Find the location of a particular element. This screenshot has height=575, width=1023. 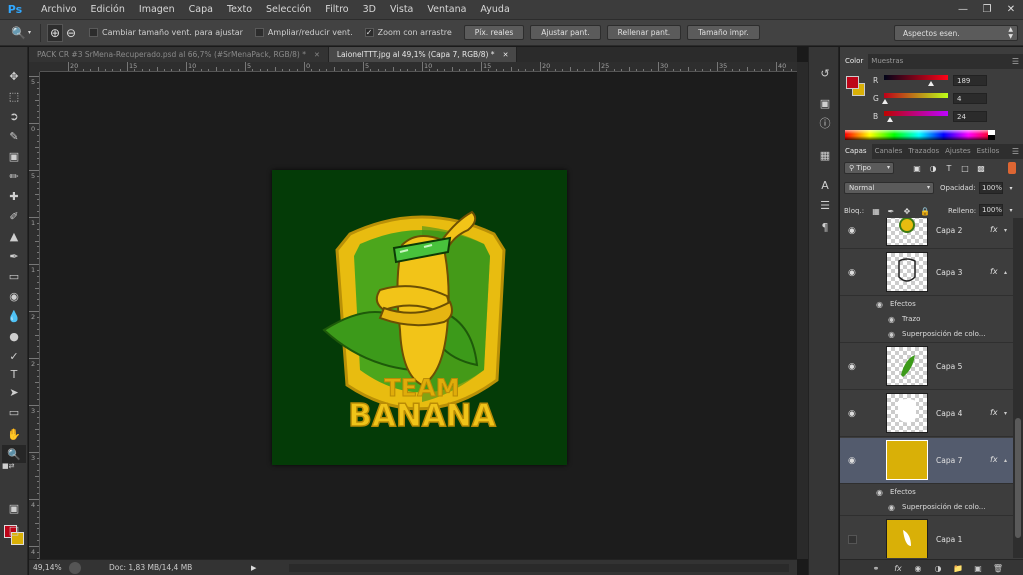

actual-pixels-button: Píx. reales is located at coordinates (494, 32).